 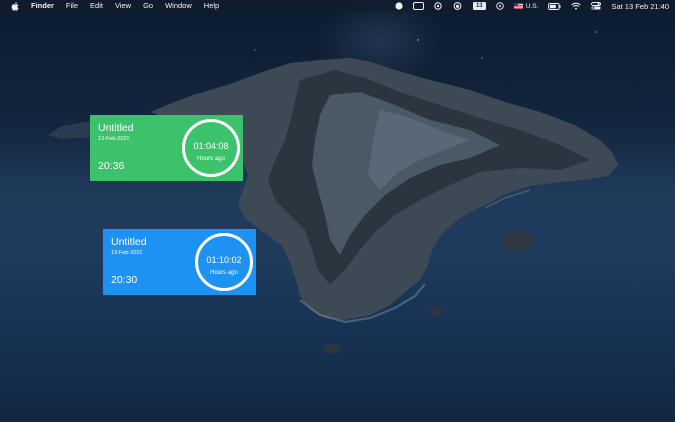 I want to click on menu-bar: Finder File Edit View Go Window Help 13, so click(x=337, y=6).